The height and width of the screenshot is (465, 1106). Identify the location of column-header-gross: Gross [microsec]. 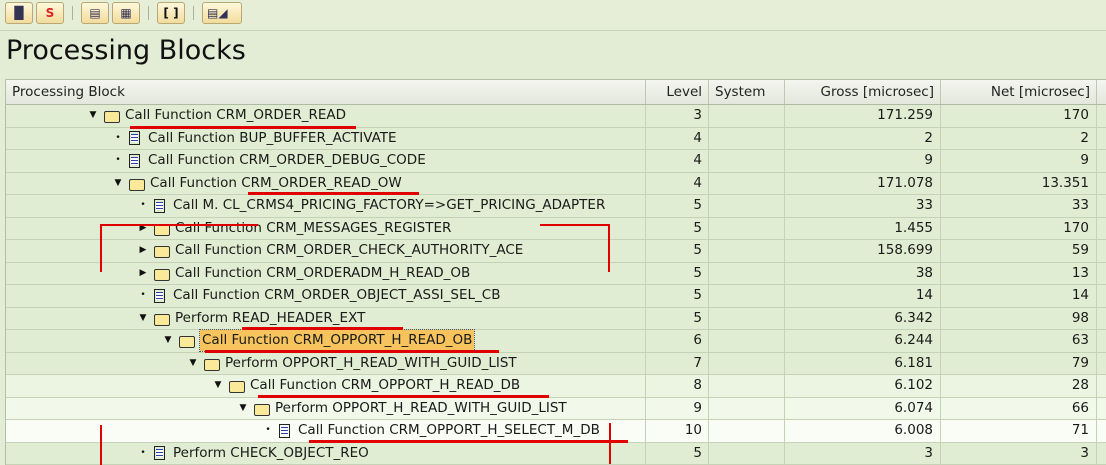
(863, 92).